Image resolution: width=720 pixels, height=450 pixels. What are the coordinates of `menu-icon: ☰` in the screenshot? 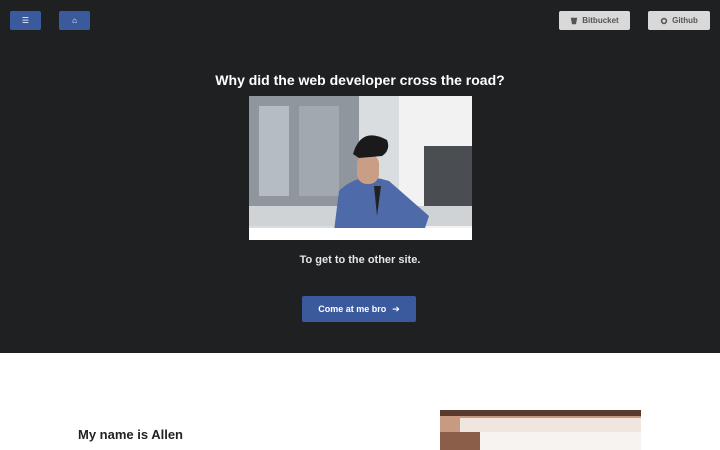 It's located at (25, 20).